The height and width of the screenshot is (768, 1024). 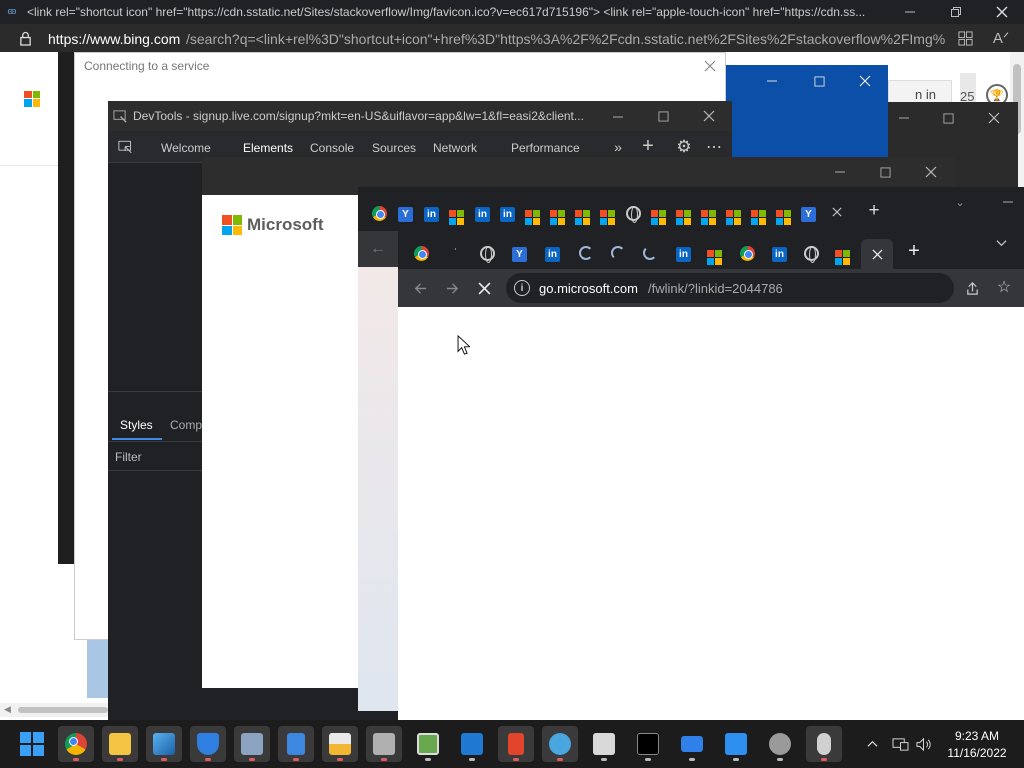 What do you see at coordinates (618, 147) in the screenshot?
I see `more-tabs-chevron-icon: »` at bounding box center [618, 147].